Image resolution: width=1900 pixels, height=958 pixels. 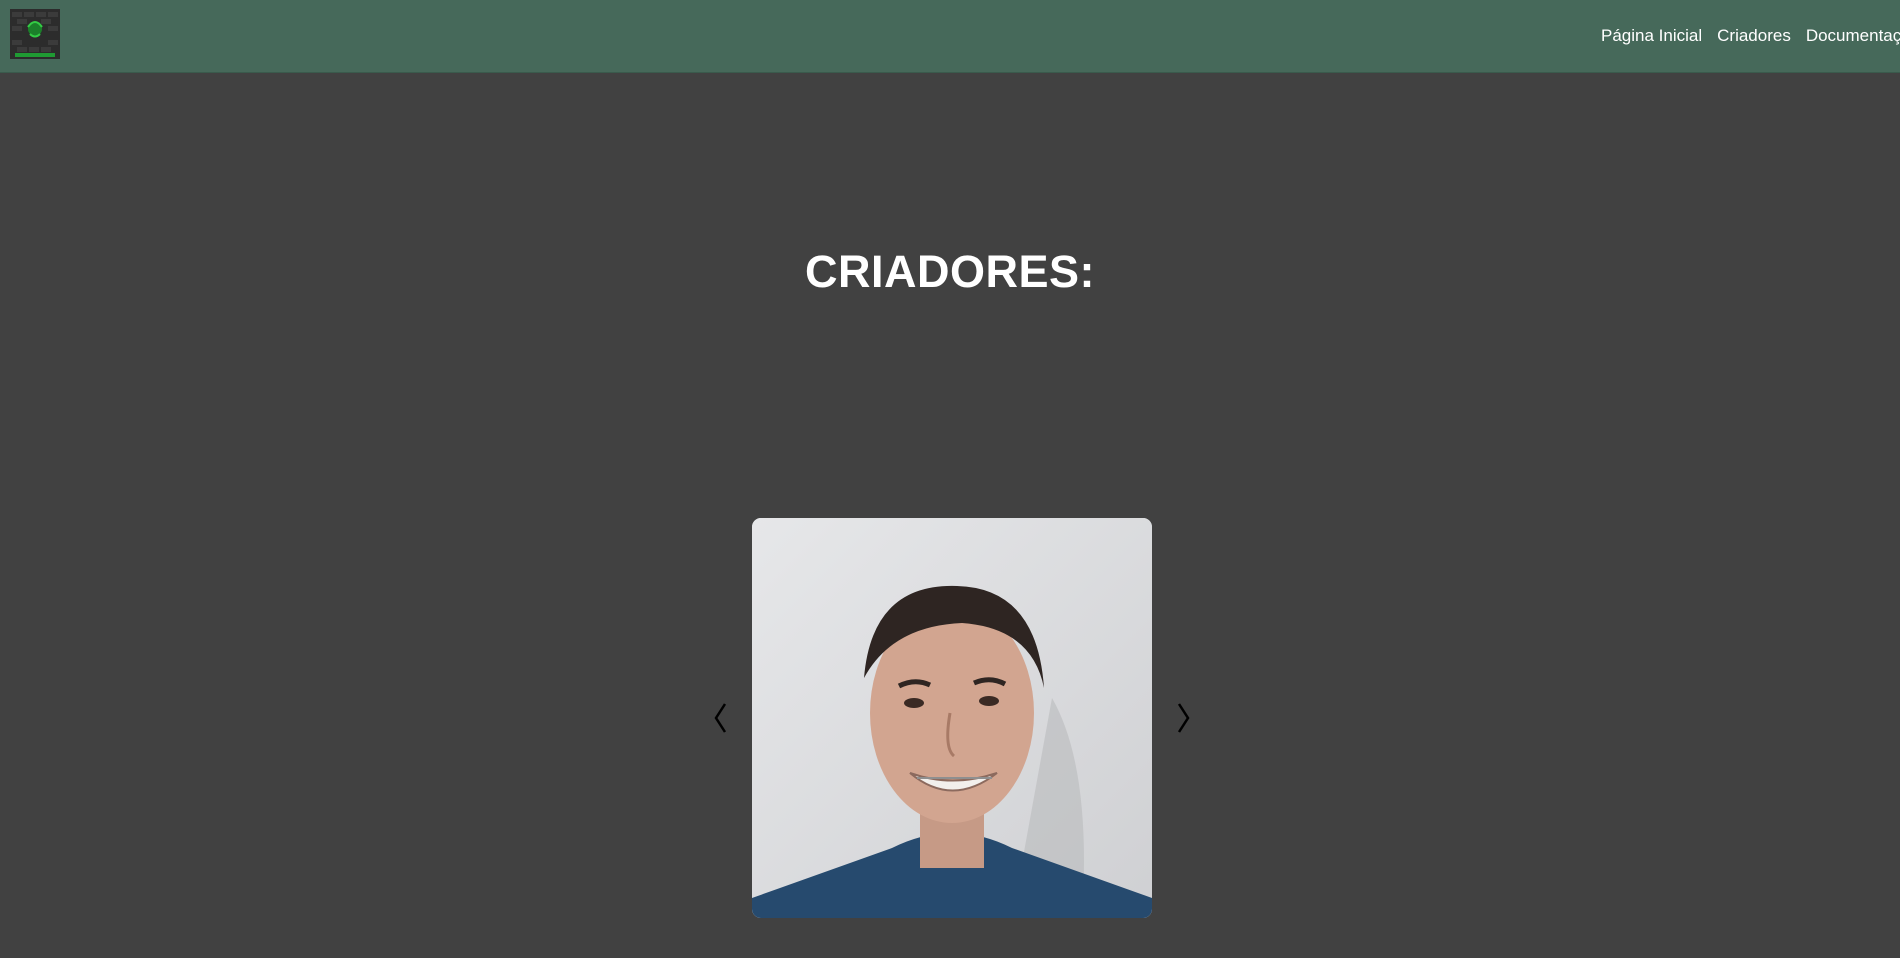 I want to click on person-photo, so click(x=952, y=718).